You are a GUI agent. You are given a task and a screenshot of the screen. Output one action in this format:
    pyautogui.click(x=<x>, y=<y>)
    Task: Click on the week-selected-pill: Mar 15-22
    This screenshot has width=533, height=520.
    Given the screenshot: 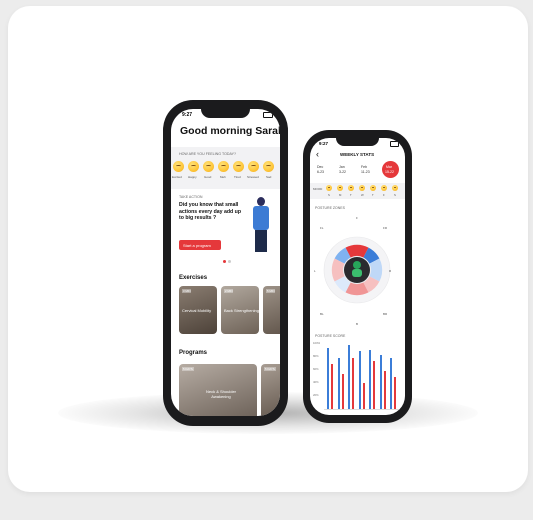 What is the action you would take?
    pyautogui.click(x=390, y=169)
    